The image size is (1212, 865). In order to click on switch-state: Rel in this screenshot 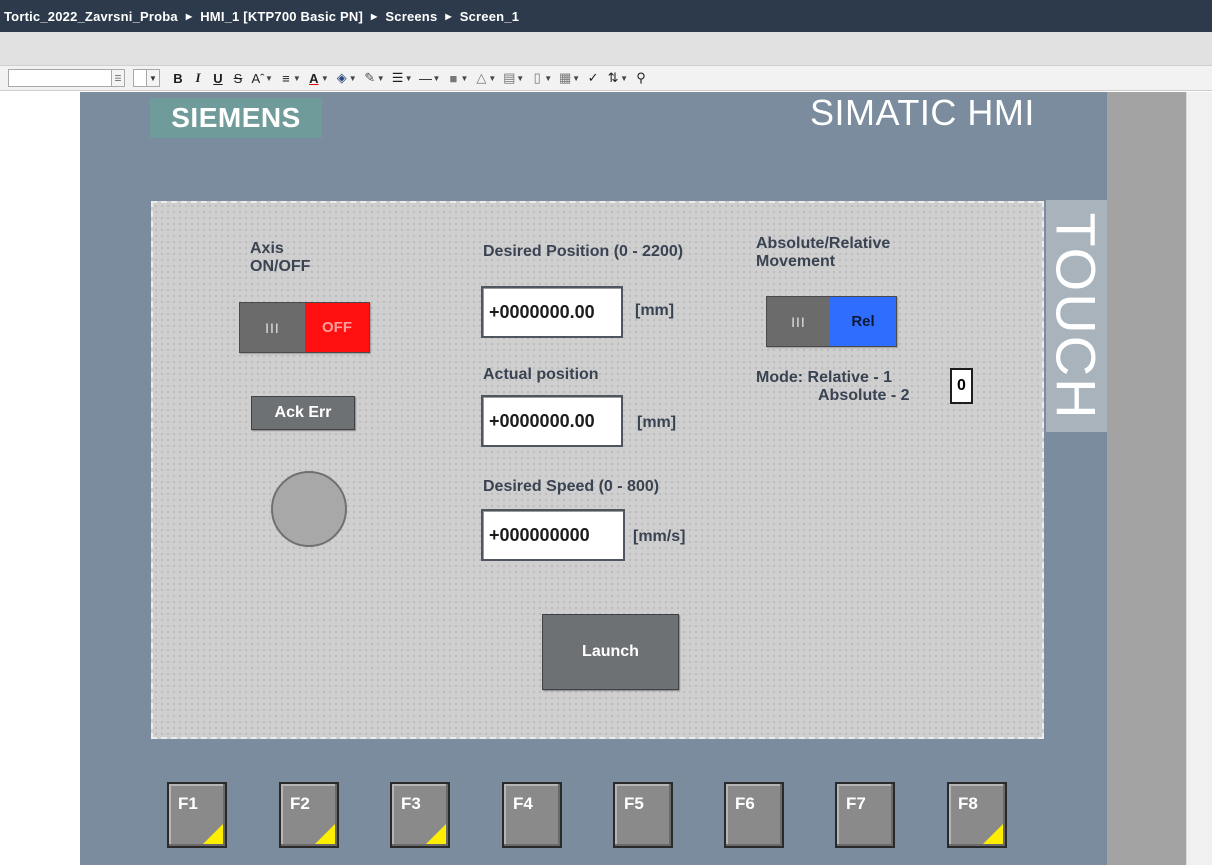, I will do `click(863, 321)`.